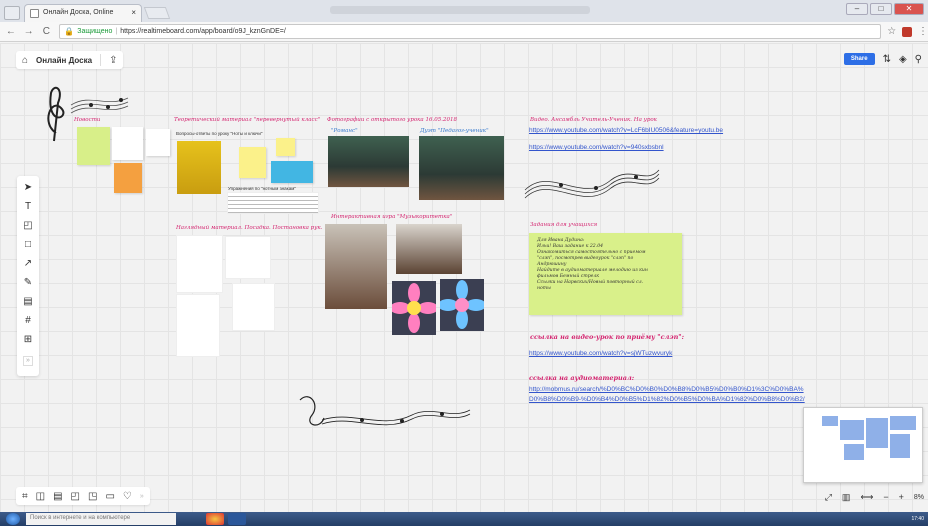  What do you see at coordinates (83, 13) in the screenshot?
I see `browser-tab-active: Онлайн Доска, Online ×` at bounding box center [83, 13].